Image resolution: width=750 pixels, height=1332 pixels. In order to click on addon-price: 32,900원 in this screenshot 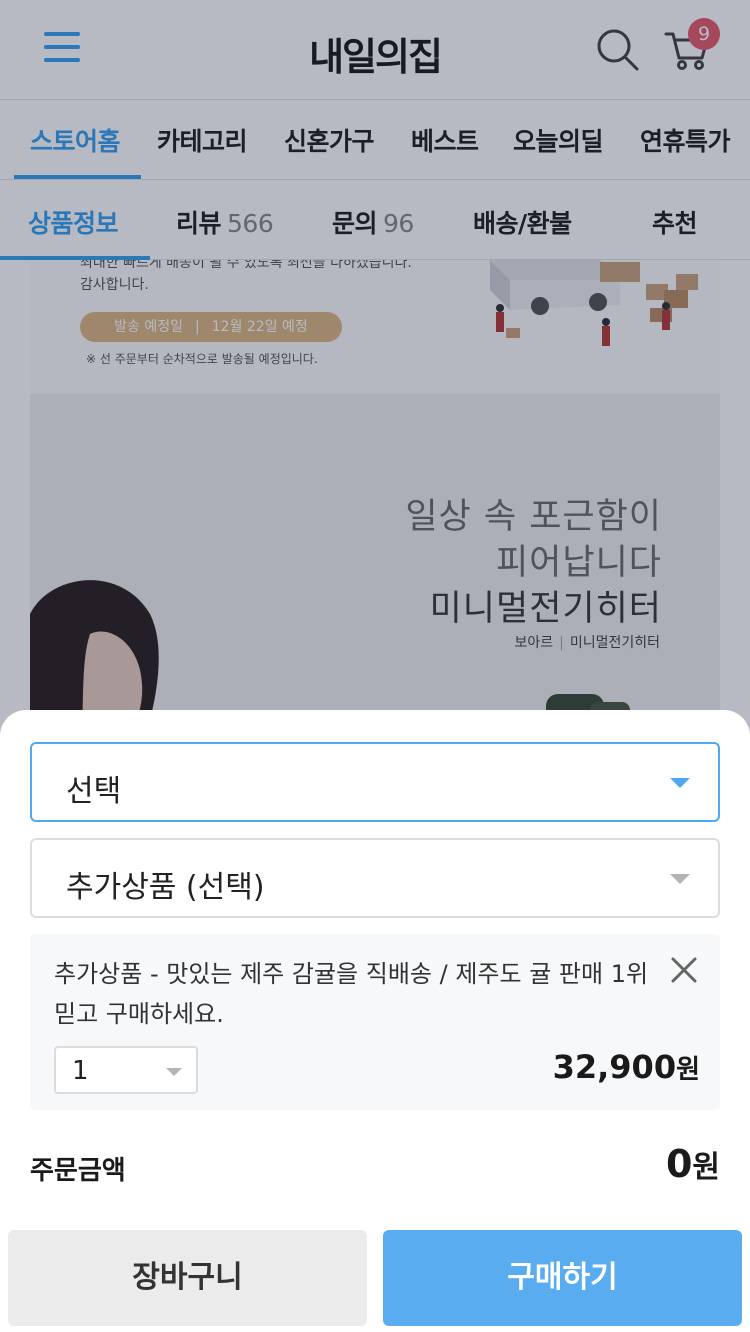, I will do `click(626, 1067)`.